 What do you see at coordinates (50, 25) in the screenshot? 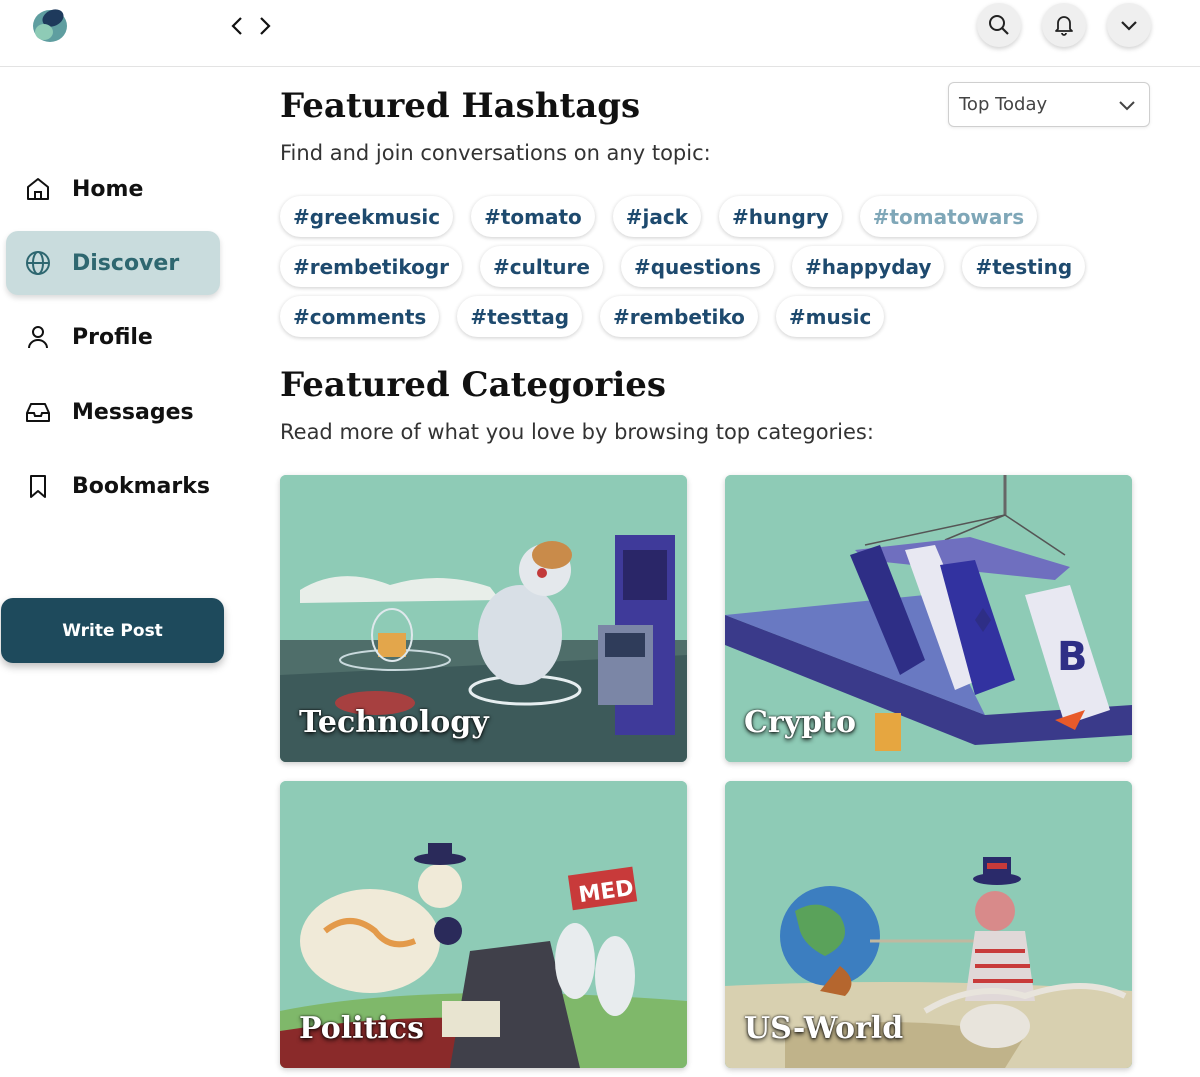
I see `app-logo` at bounding box center [50, 25].